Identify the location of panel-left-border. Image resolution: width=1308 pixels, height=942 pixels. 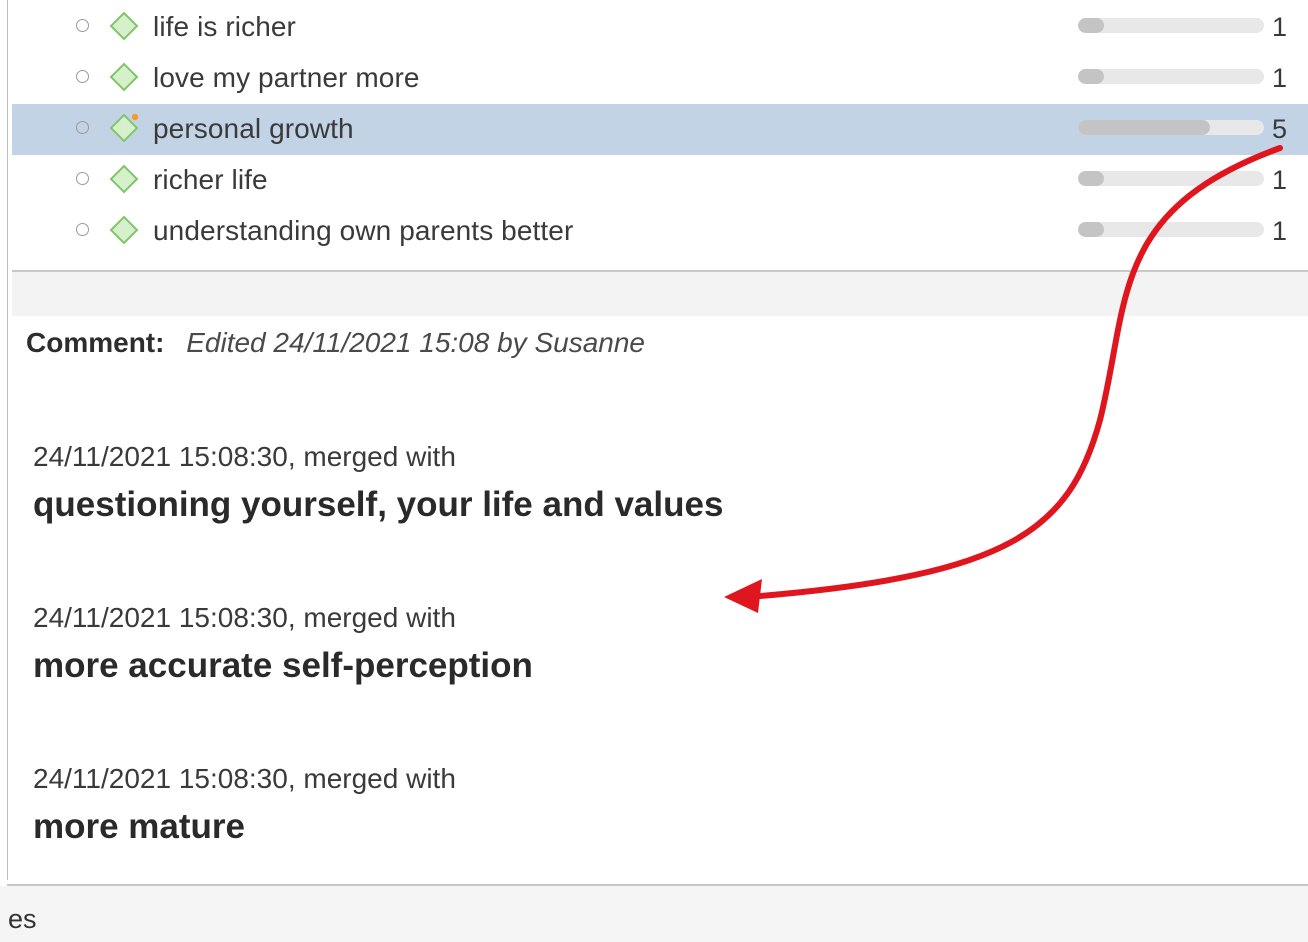
(7, 440).